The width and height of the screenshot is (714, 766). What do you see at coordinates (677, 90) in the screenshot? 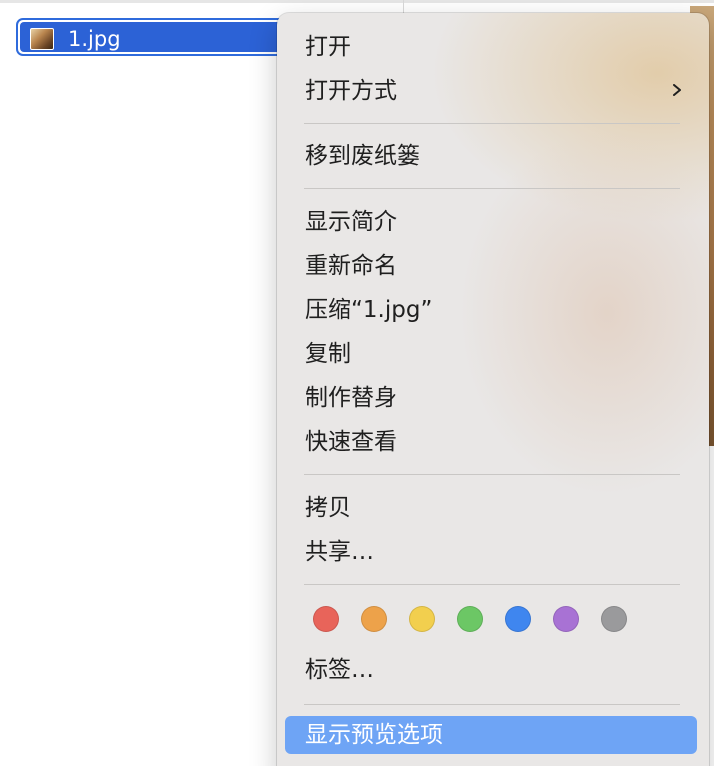
I see `chevron-right-icon` at bounding box center [677, 90].